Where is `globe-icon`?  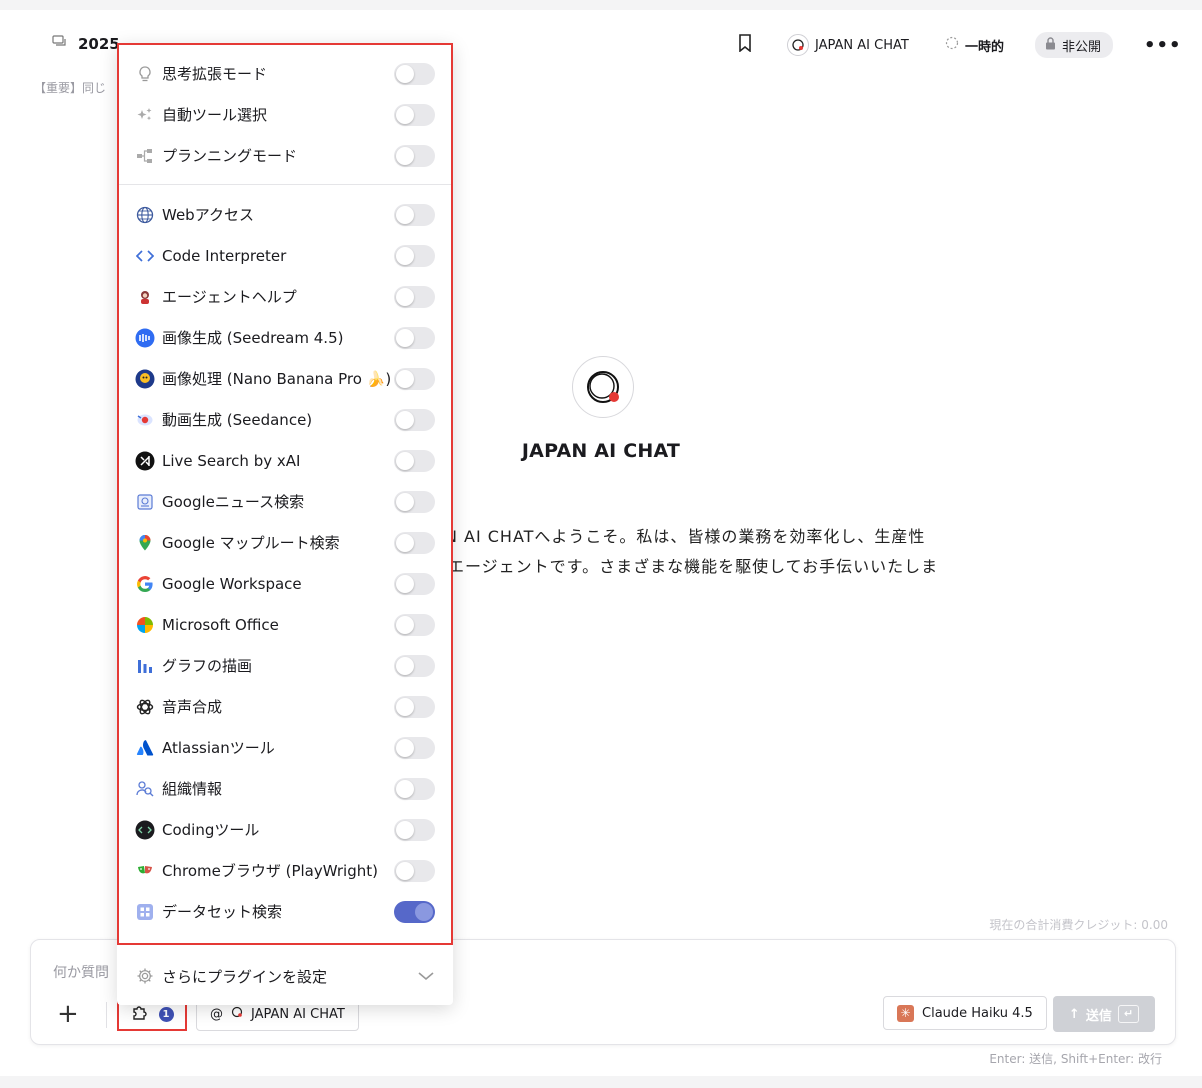
globe-icon is located at coordinates (145, 215).